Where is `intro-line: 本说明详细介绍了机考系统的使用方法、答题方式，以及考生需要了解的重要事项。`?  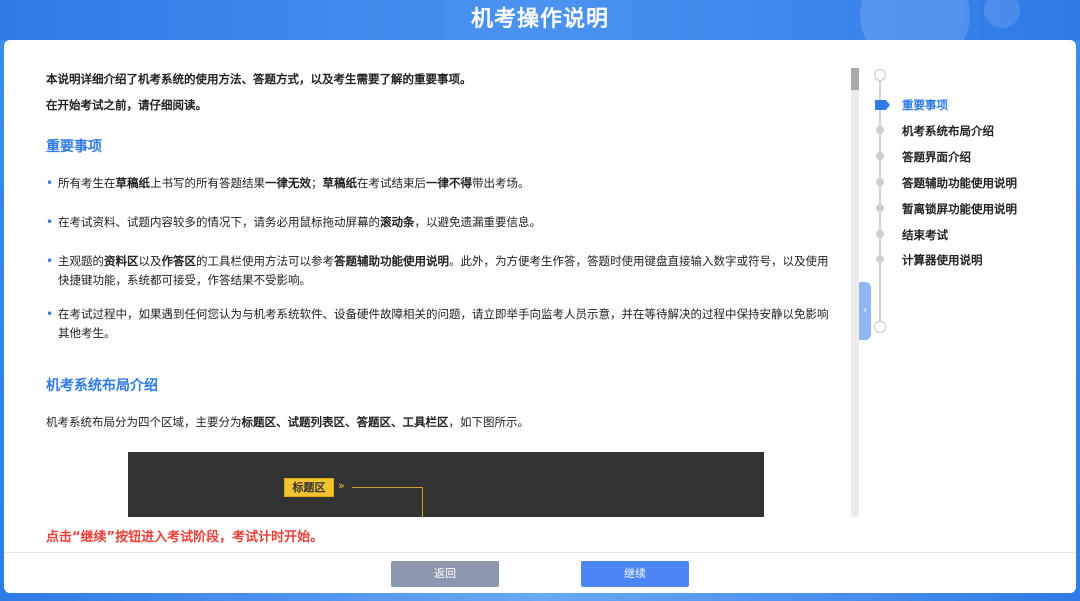 intro-line: 本说明详细介绍了机考系统的使用方法、答题方式，以及考生需要了解的重要事项。 is located at coordinates (259, 79).